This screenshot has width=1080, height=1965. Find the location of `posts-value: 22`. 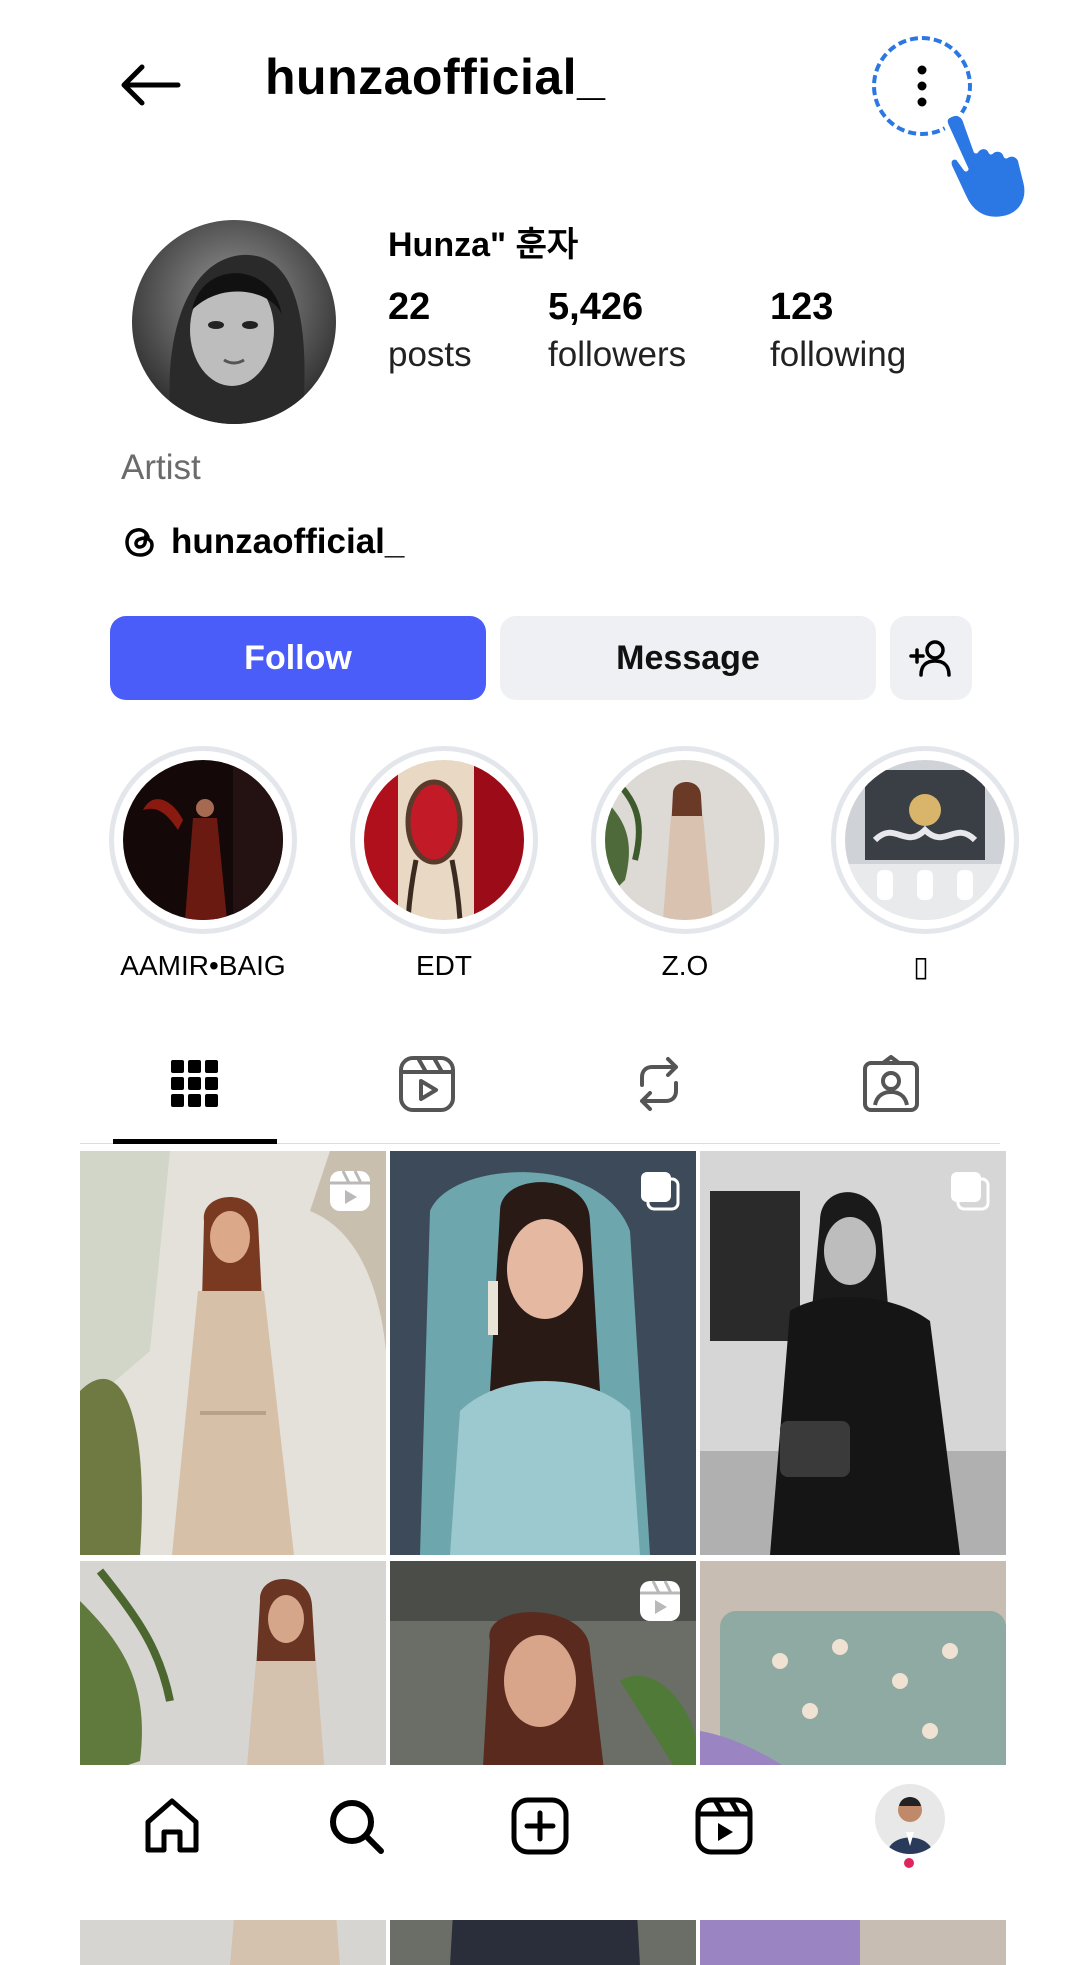

posts-value: 22 is located at coordinates (409, 307).